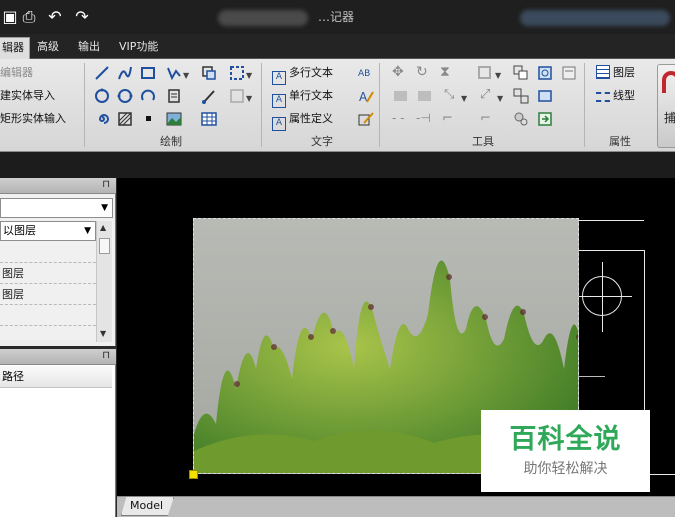  What do you see at coordinates (488, 95) in the screenshot?
I see `scale-icon: ⤢` at bounding box center [488, 95].